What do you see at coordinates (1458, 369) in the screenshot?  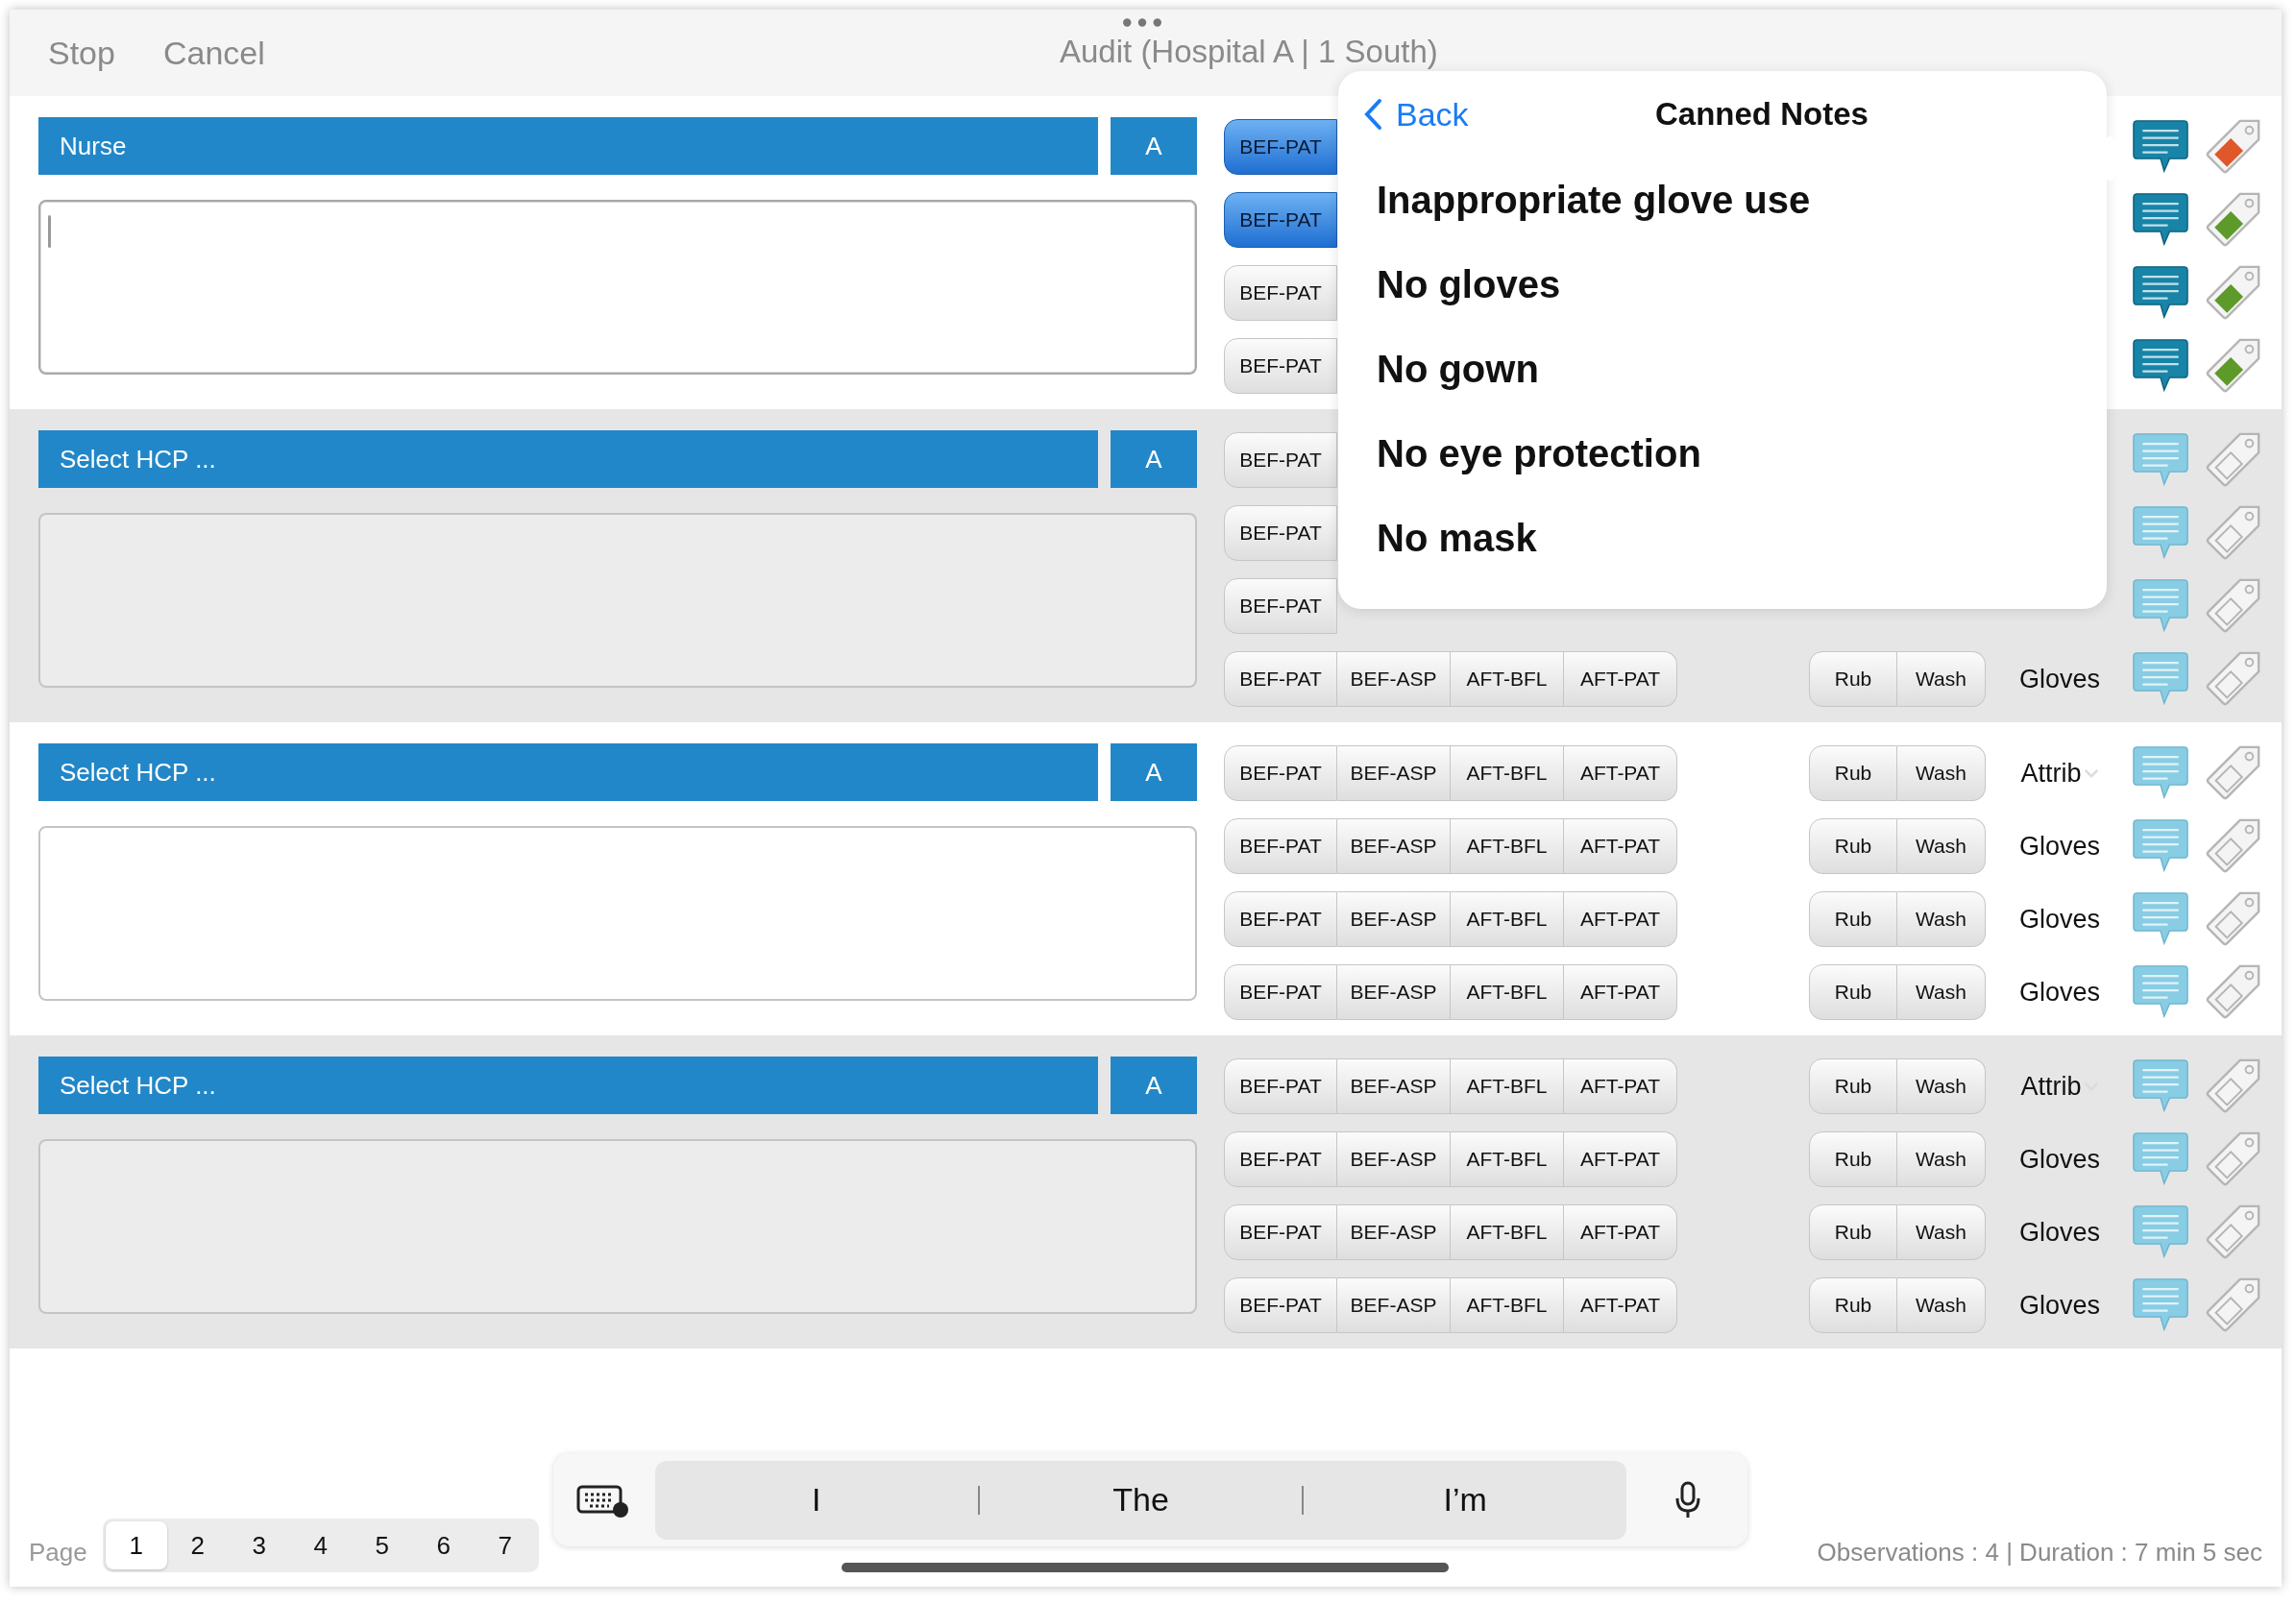 I see `canned-note-item: No gown` at bounding box center [1458, 369].